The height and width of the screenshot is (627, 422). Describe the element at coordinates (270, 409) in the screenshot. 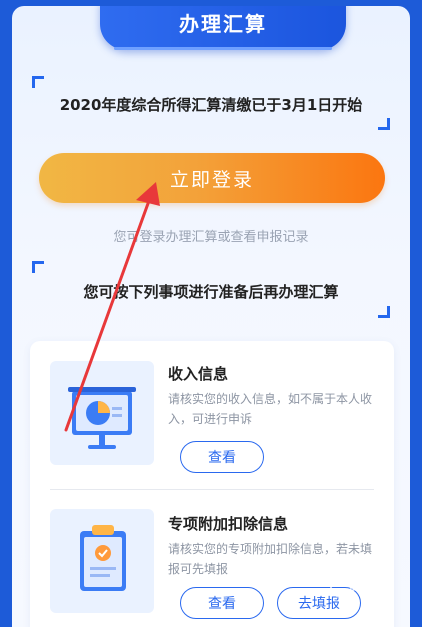

I see `income-desc: 请核实您的收入信息，如不属于本人收入，可进行申诉` at that location.